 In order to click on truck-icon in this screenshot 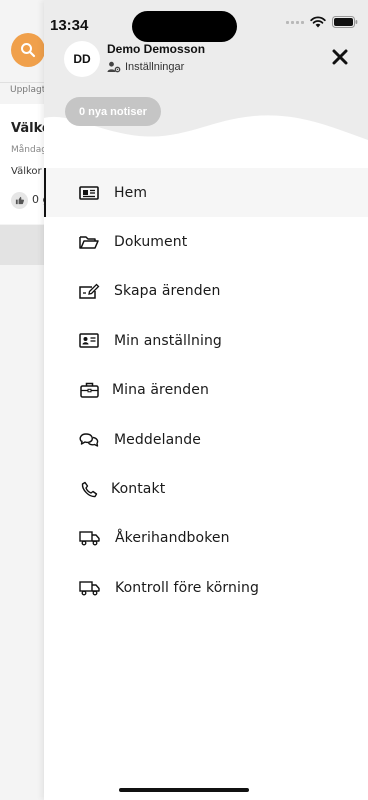, I will do `click(89, 538)`.